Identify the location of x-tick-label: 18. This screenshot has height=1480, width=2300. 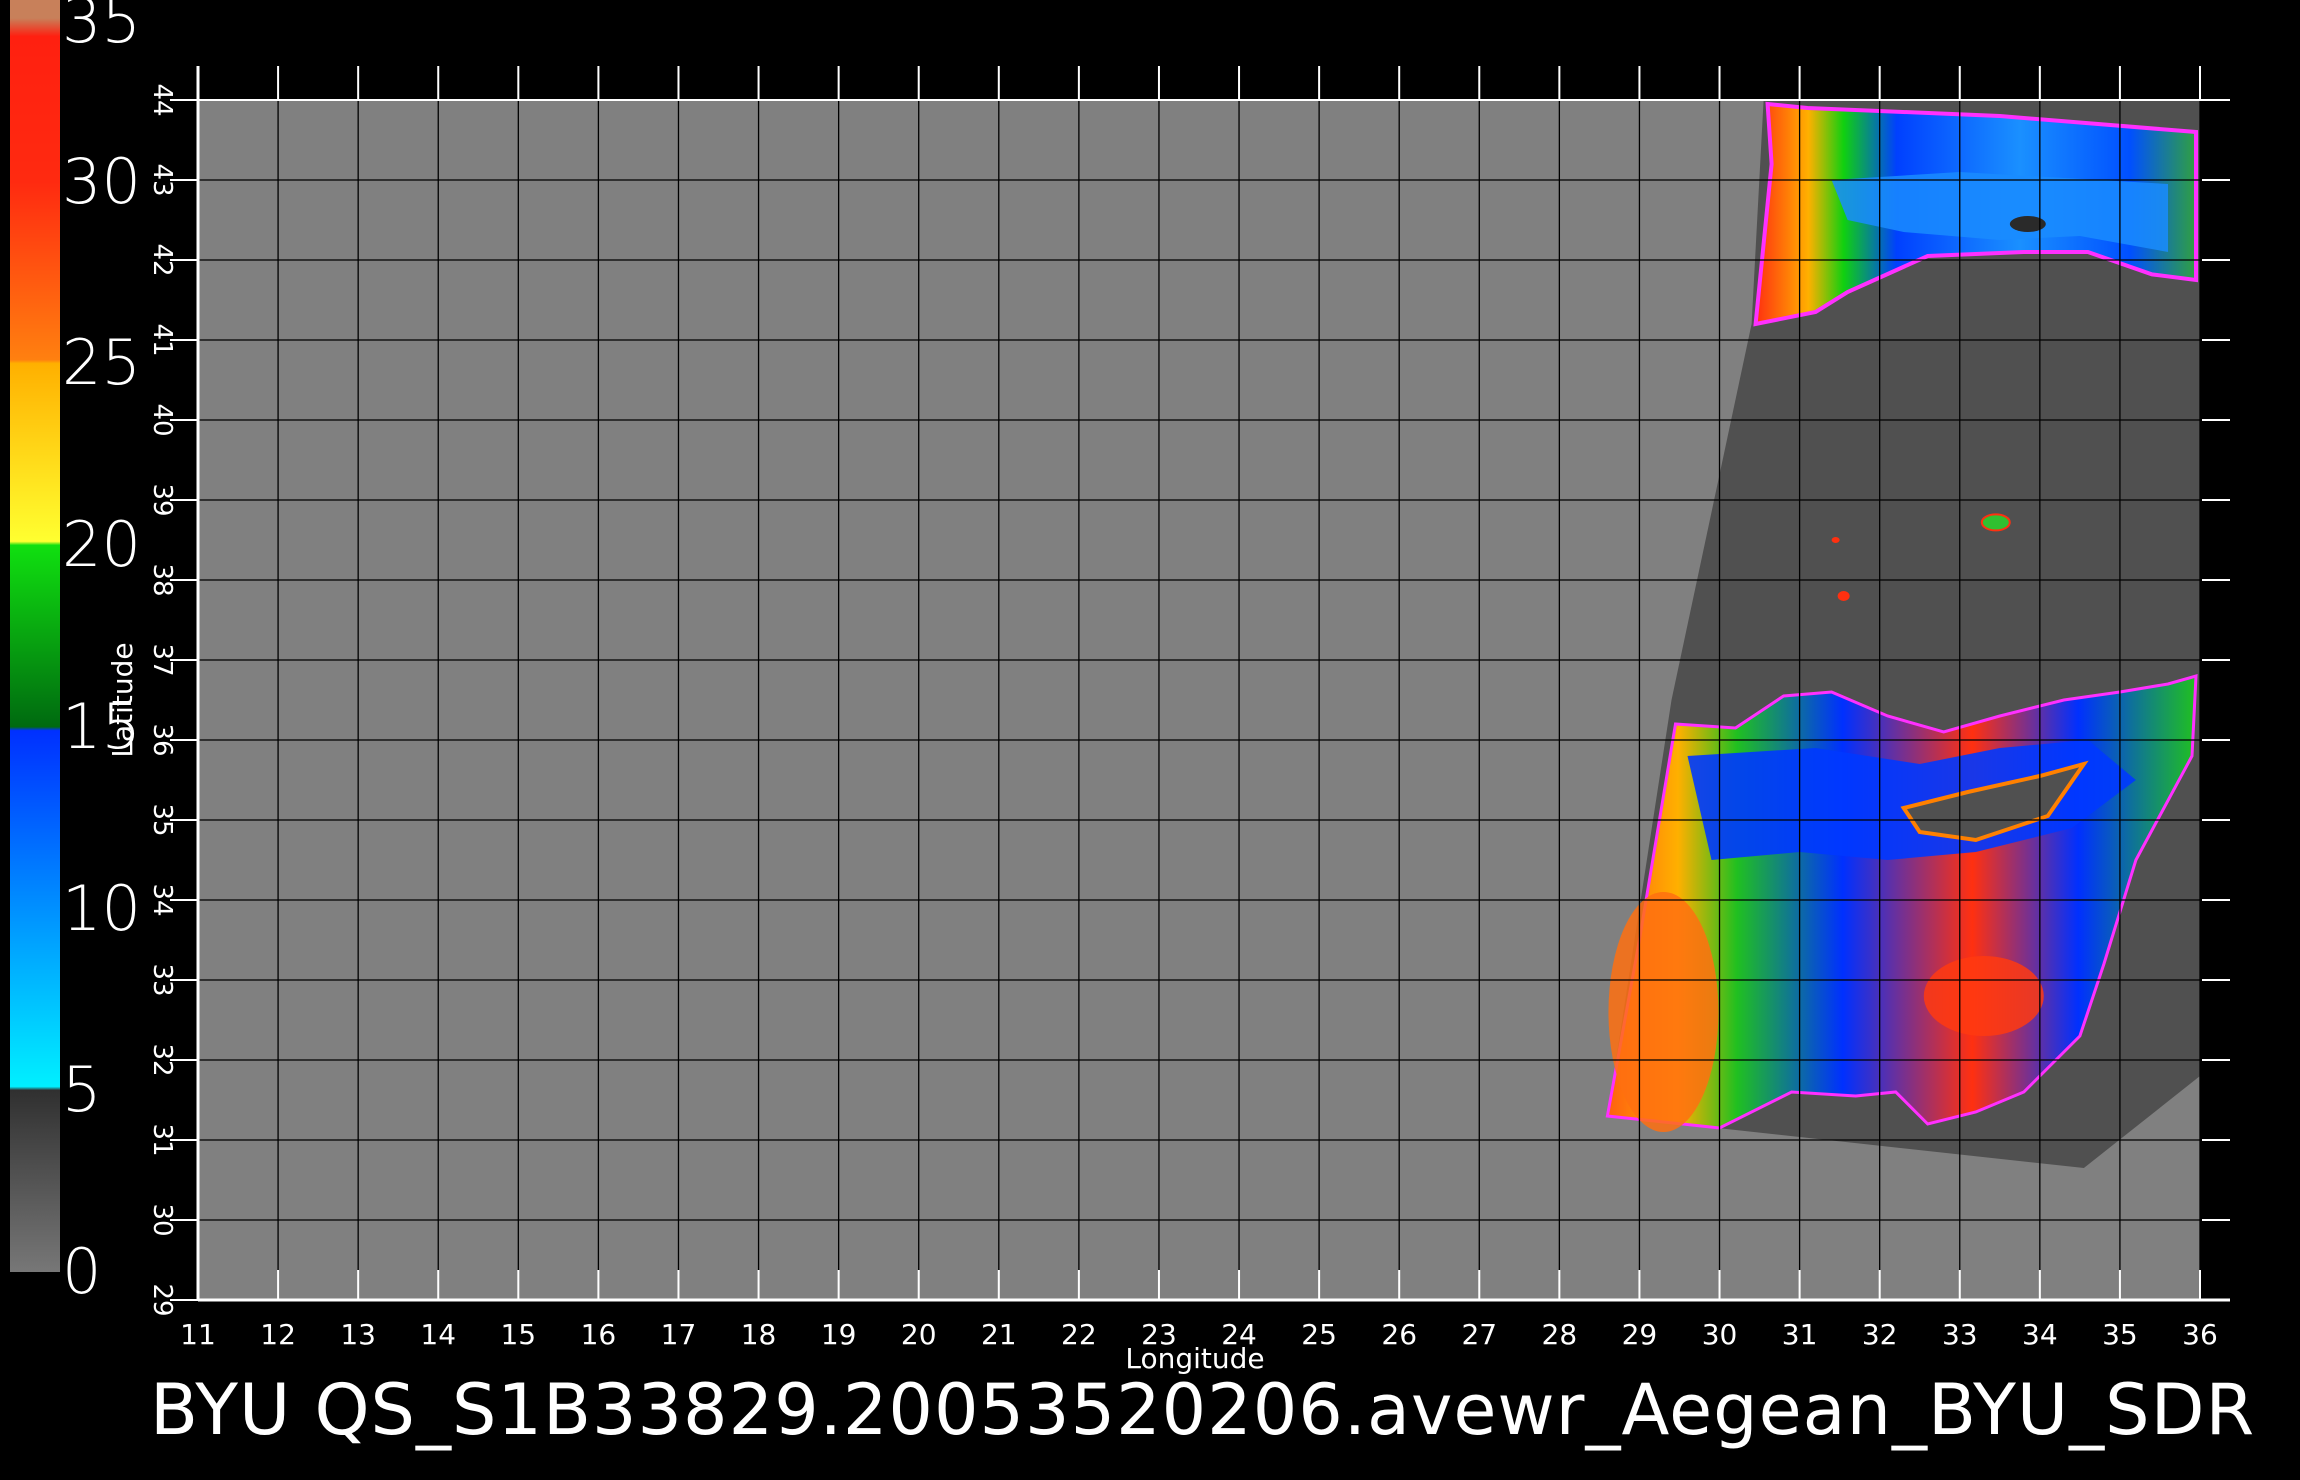
(759, 1334).